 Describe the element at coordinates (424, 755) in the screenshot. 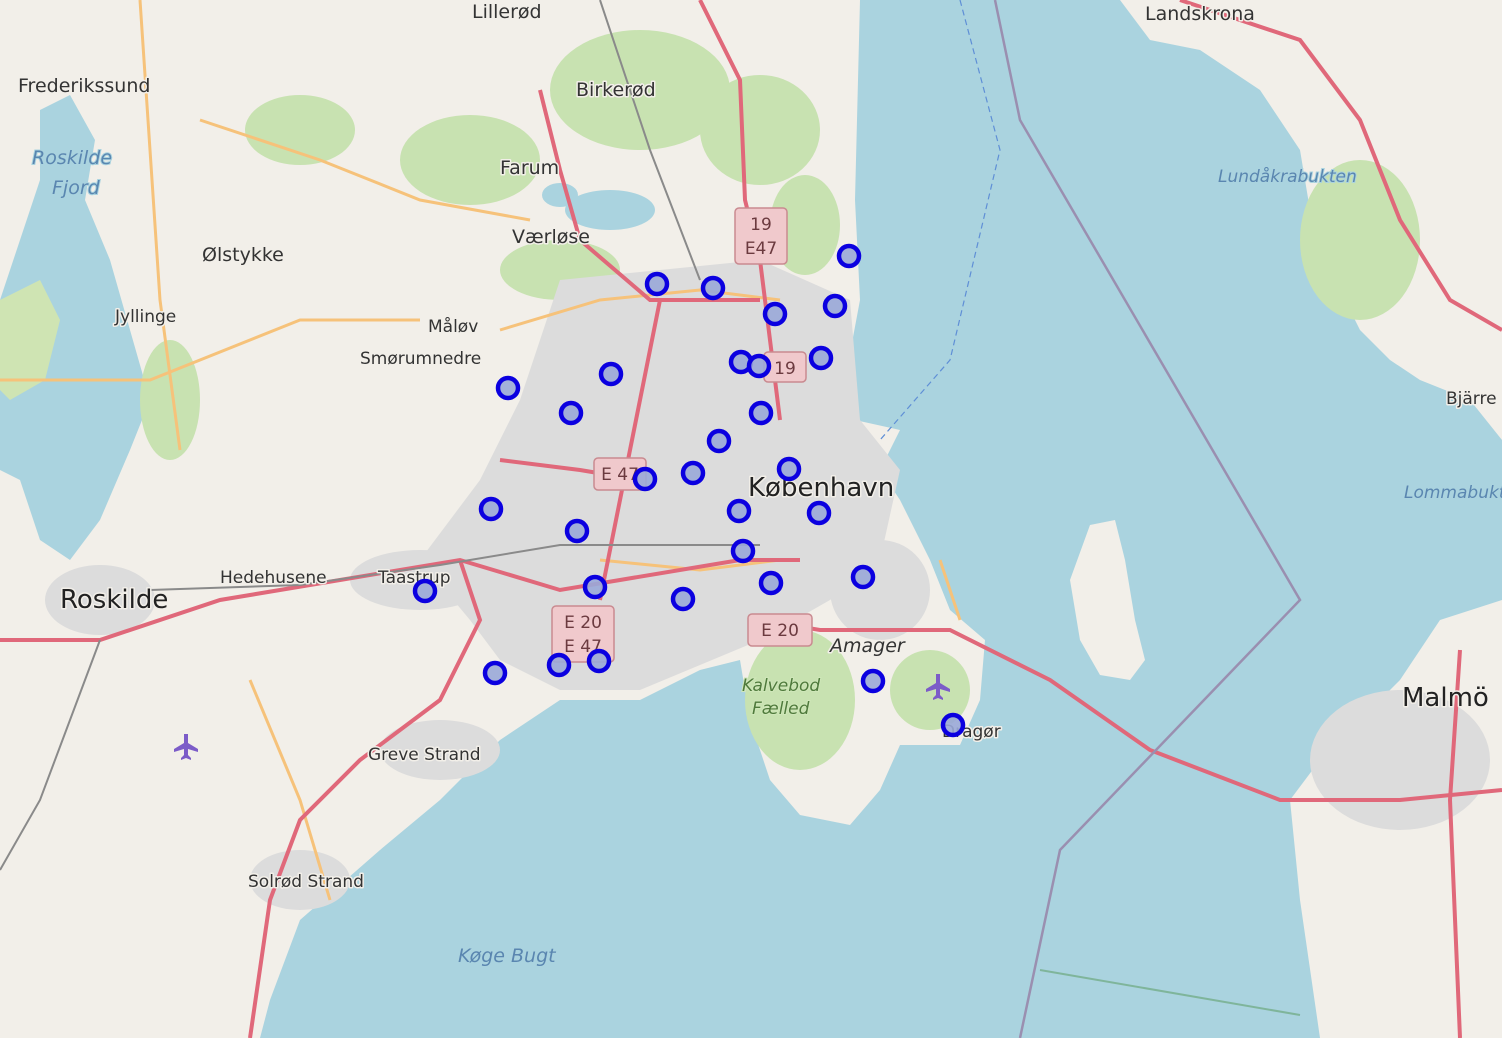

I see `place-label: Greve Strand` at that location.